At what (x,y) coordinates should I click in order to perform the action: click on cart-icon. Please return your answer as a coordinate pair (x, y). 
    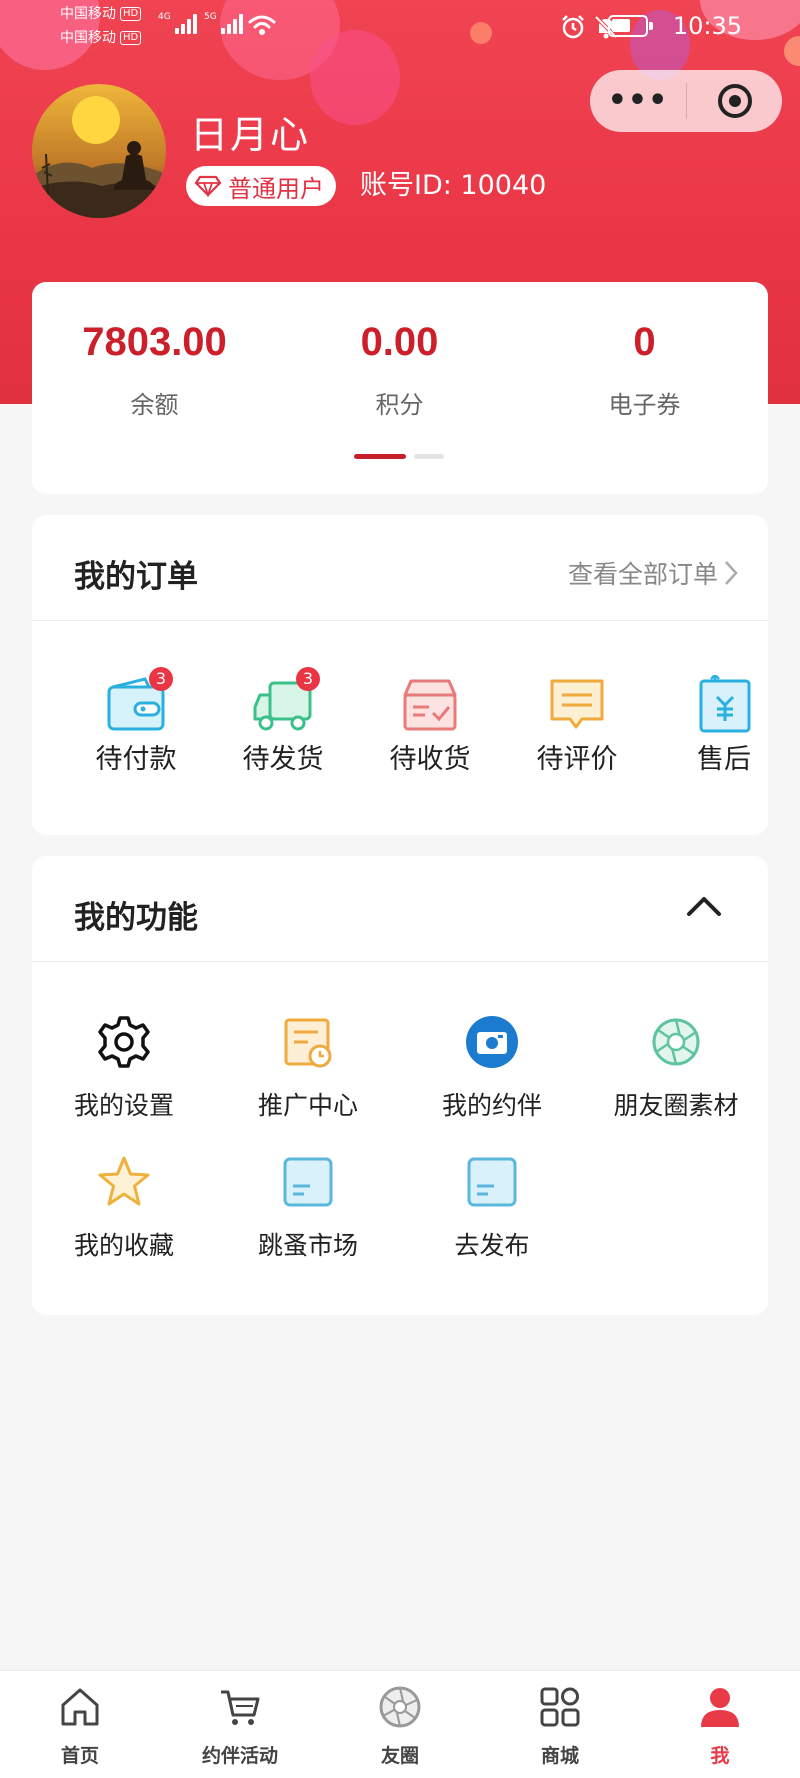
    Looking at the image, I should click on (240, 1707).